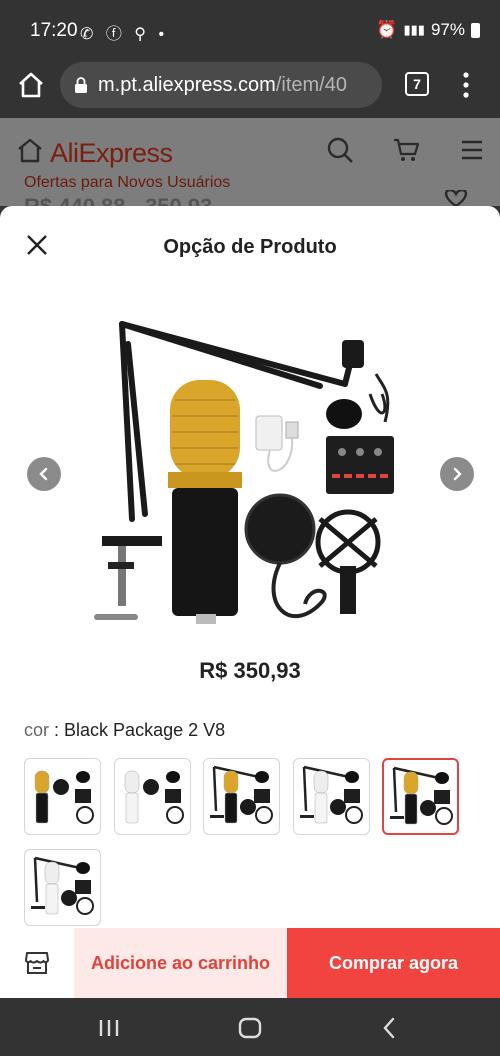 The height and width of the screenshot is (1056, 500). I want to click on browser-toolbar: m.pt.aliexpress.com/item/40 7, so click(250, 90).